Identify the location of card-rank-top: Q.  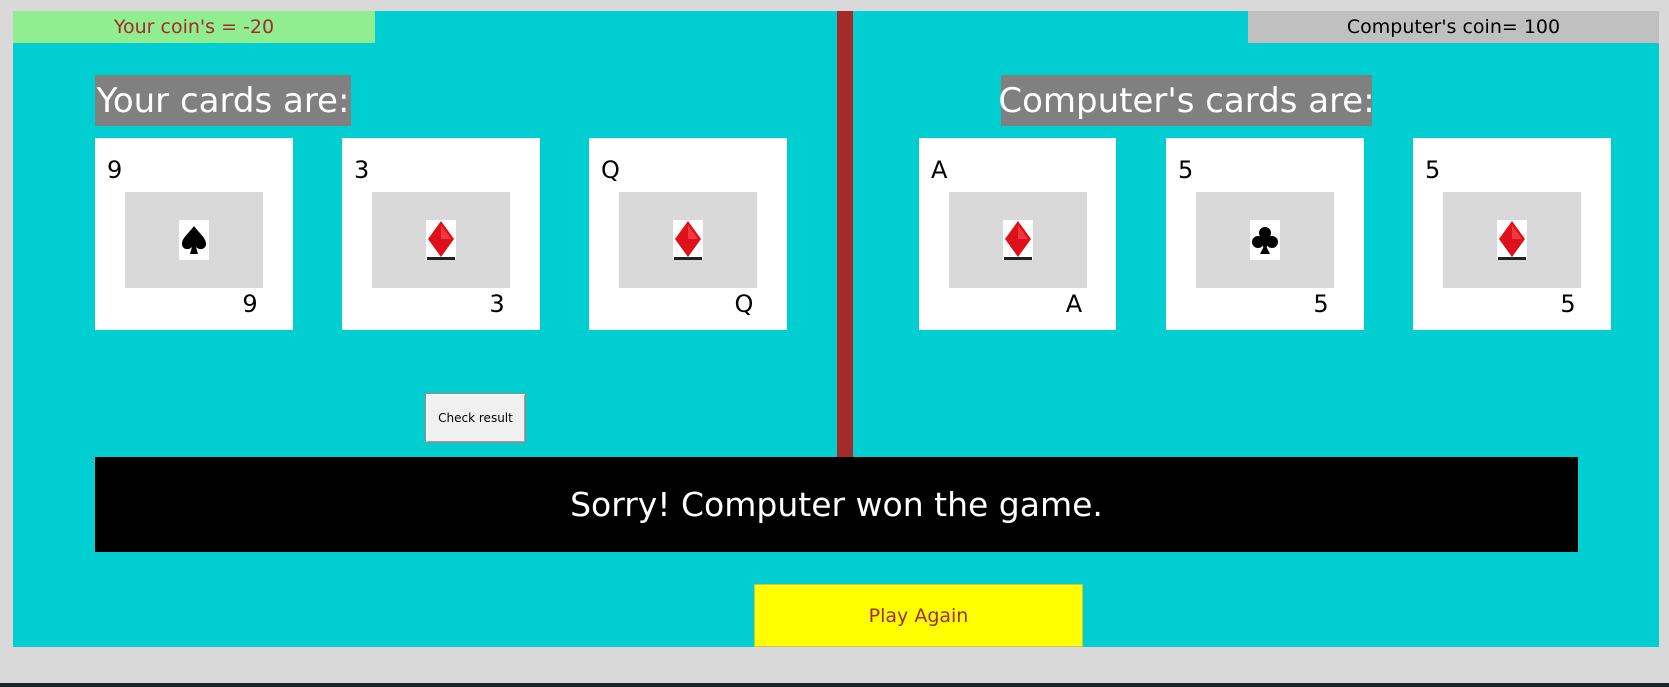
(610, 170).